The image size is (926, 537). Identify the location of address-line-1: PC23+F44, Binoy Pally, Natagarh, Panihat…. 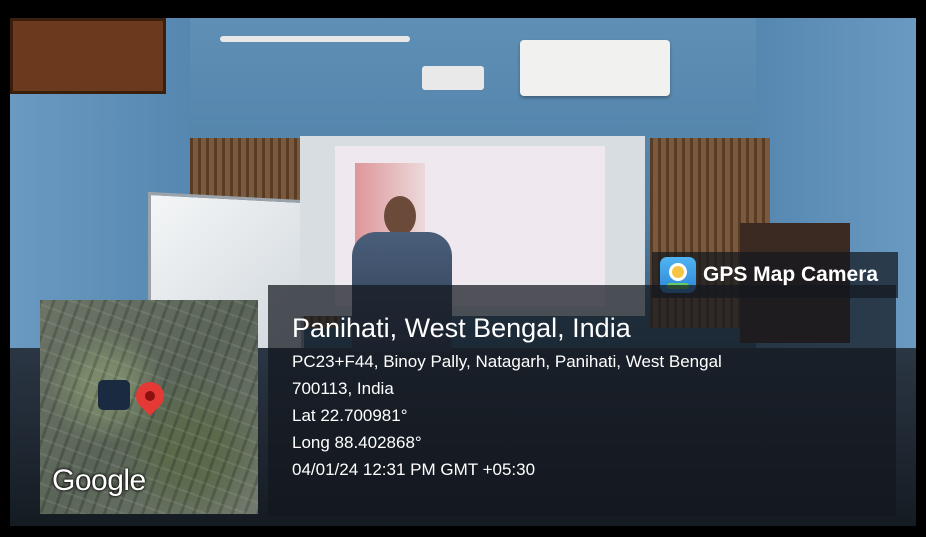
(507, 361).